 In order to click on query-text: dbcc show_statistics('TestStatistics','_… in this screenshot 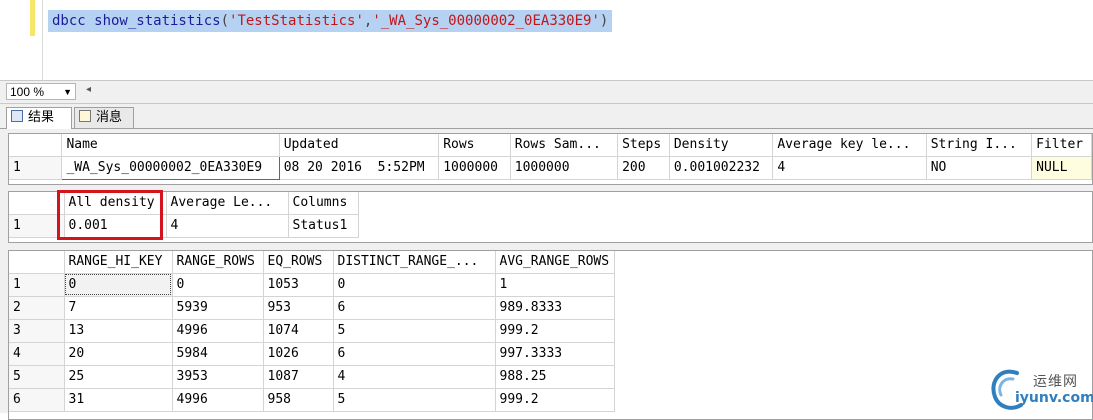, I will do `click(330, 21)`.